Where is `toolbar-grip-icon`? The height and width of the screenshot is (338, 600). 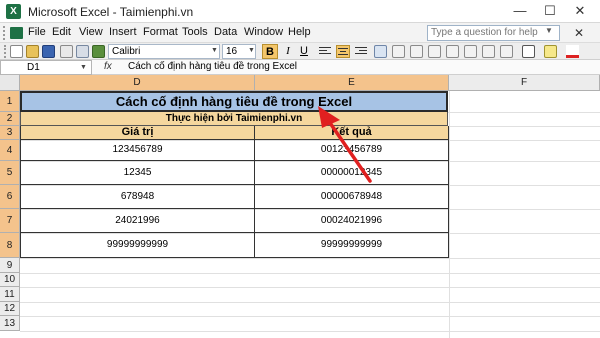 toolbar-grip-icon is located at coordinates (5, 51).